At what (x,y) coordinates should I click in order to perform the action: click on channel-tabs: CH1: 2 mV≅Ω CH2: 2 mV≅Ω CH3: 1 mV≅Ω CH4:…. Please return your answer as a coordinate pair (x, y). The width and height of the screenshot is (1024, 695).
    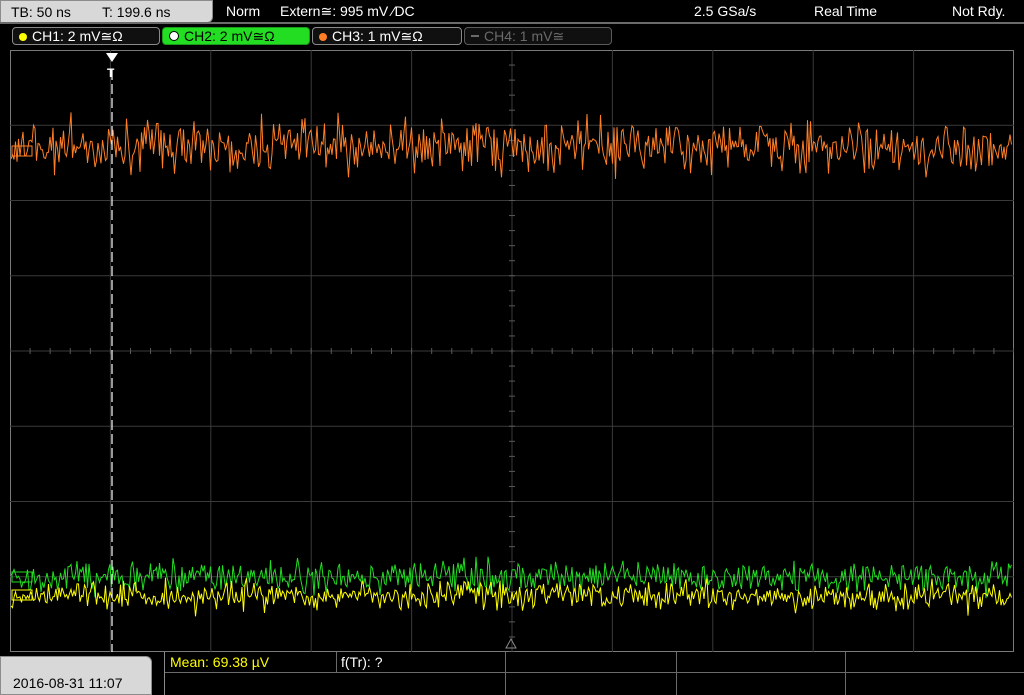
    Looking at the image, I should click on (512, 36).